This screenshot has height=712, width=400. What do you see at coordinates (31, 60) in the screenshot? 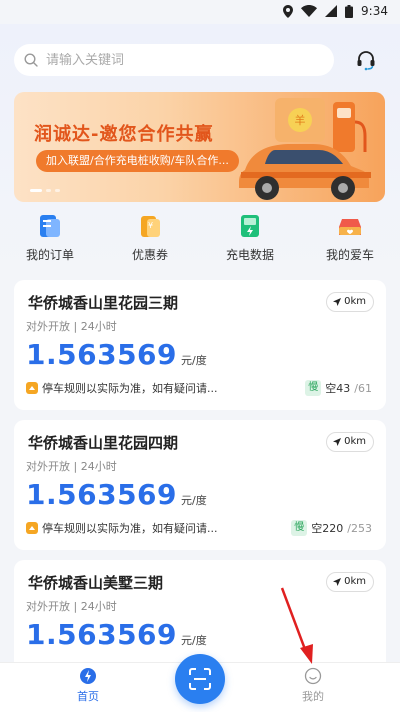
I see `search-icon` at bounding box center [31, 60].